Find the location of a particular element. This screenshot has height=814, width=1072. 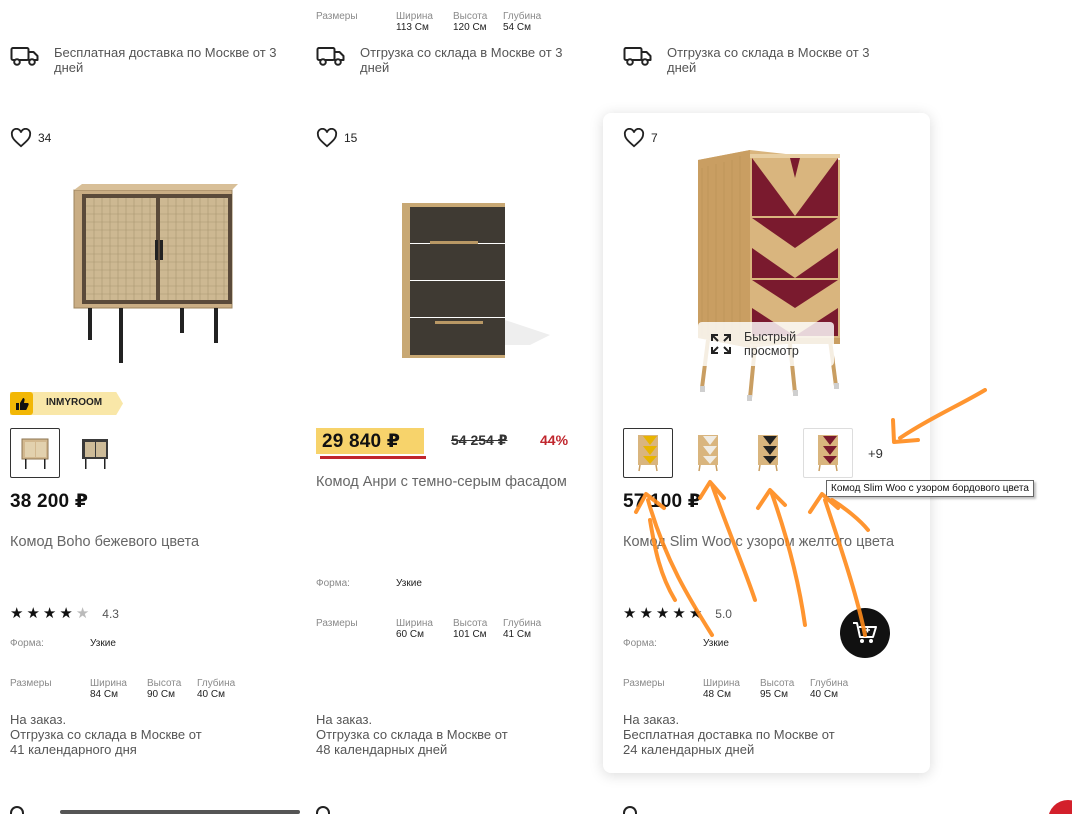

discount-percent: 44% is located at coordinates (554, 440).